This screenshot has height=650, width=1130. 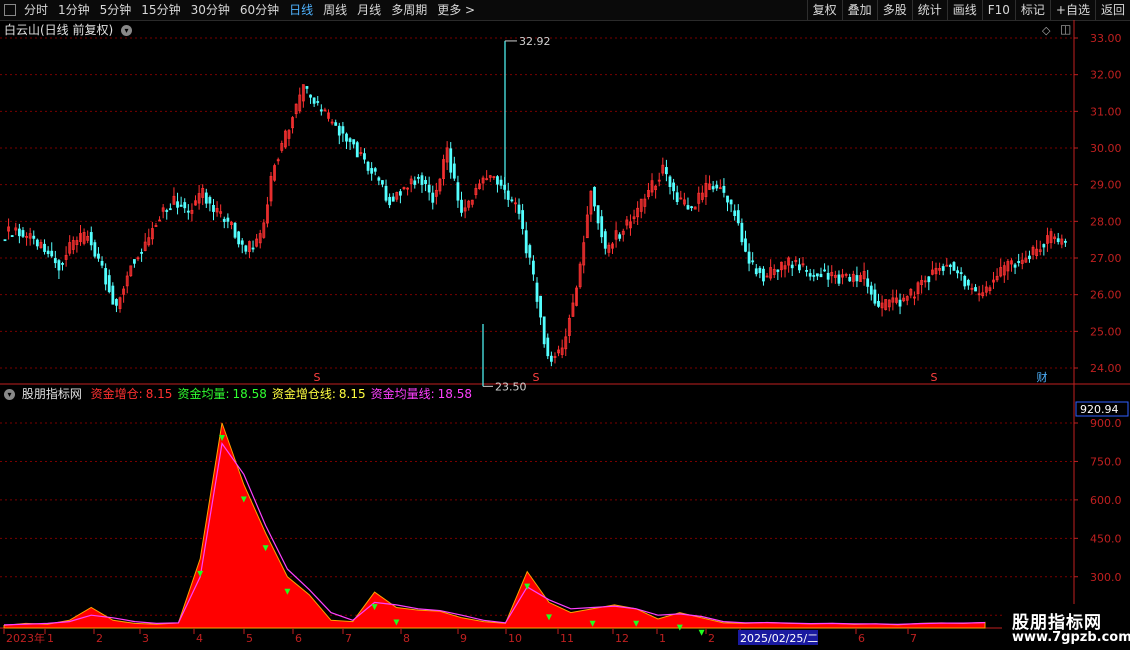 I want to click on x-tick-label: 11, so click(x=567, y=638).